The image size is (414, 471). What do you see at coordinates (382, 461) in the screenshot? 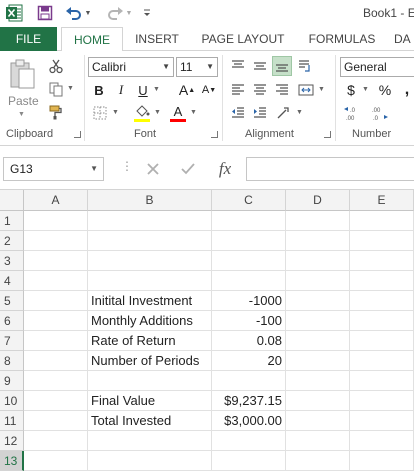
I see `cell-e13` at bounding box center [382, 461].